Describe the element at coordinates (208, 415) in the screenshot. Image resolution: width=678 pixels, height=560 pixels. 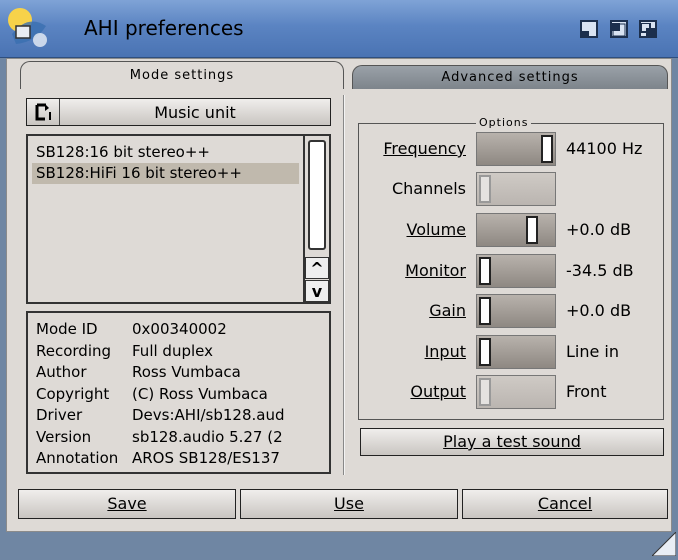
I see `info-value: Devs:AHI/sb128.aud` at that location.